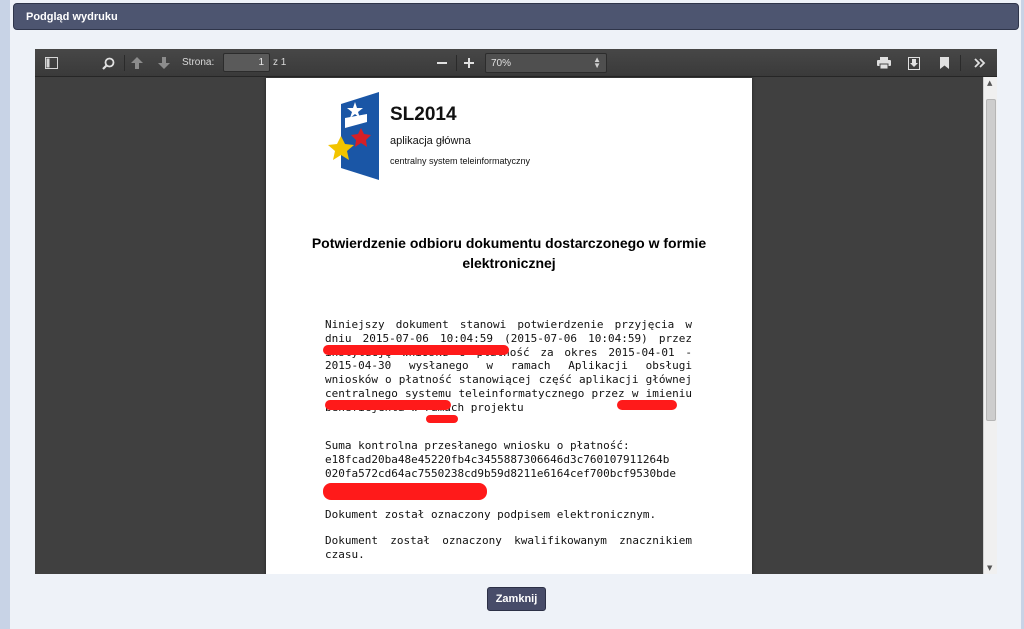  I want to click on pdf-toolbar: Strona: 1 z 1 70% ▲ ▼, so click(516, 63).